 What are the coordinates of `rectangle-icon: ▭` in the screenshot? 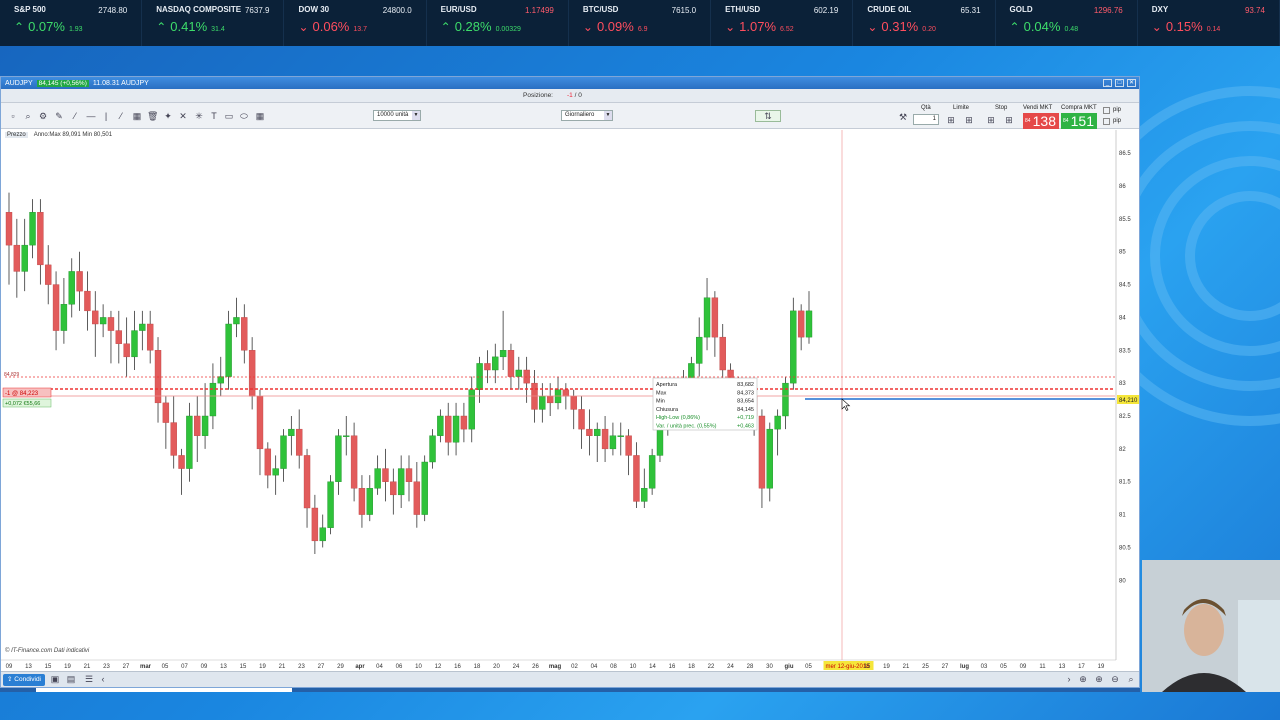 It's located at (229, 116).